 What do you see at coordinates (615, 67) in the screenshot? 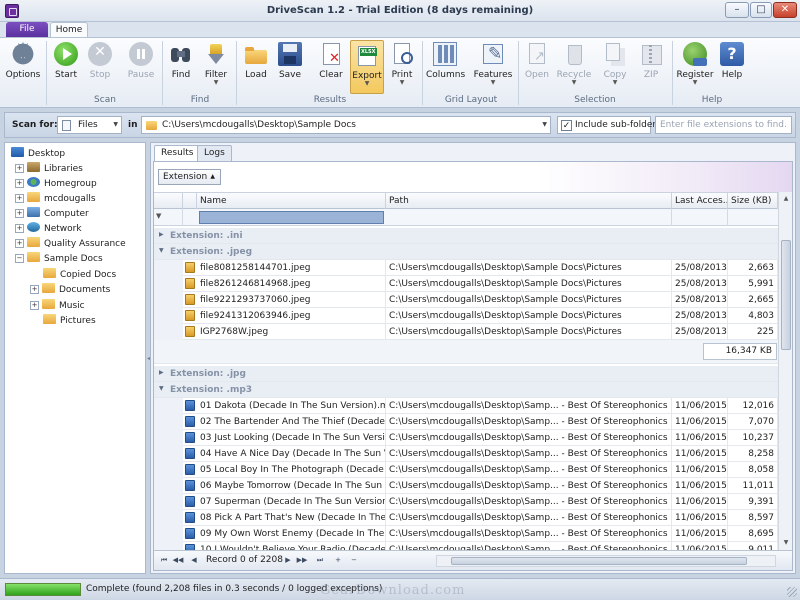
I see `copy-button: Copy` at bounding box center [615, 67].